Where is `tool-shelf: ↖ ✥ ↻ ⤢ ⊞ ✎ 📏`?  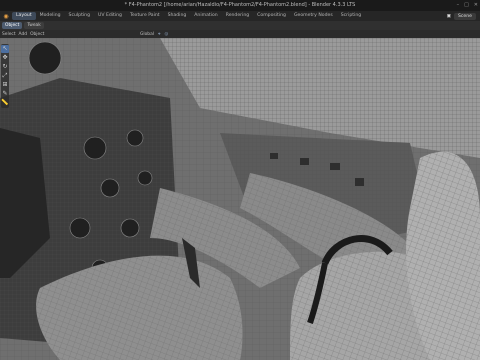 tool-shelf: ↖ ✥ ↻ ⤢ ⊞ ✎ 📏 is located at coordinates (5, 76).